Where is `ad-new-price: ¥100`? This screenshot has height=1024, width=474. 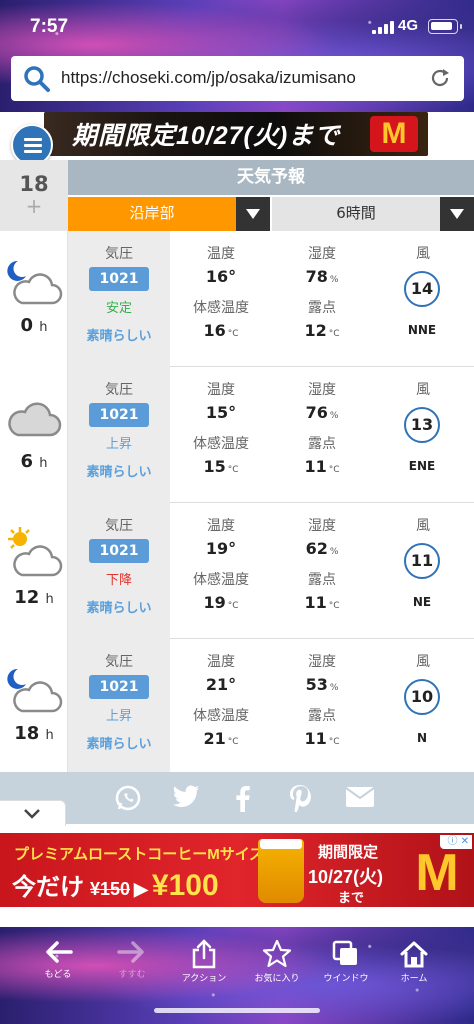
ad-new-price: ¥100 is located at coordinates (185, 885).